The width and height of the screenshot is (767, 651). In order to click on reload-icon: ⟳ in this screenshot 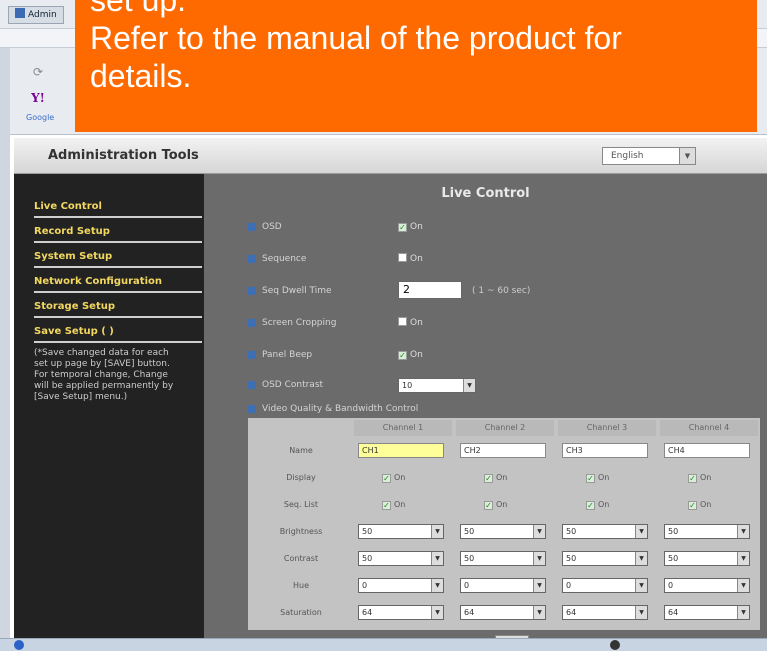, I will do `click(38, 72)`.